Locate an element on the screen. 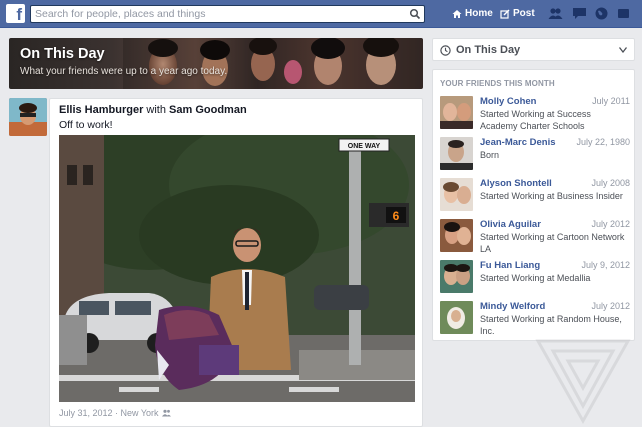  compose-icon is located at coordinates (505, 14).